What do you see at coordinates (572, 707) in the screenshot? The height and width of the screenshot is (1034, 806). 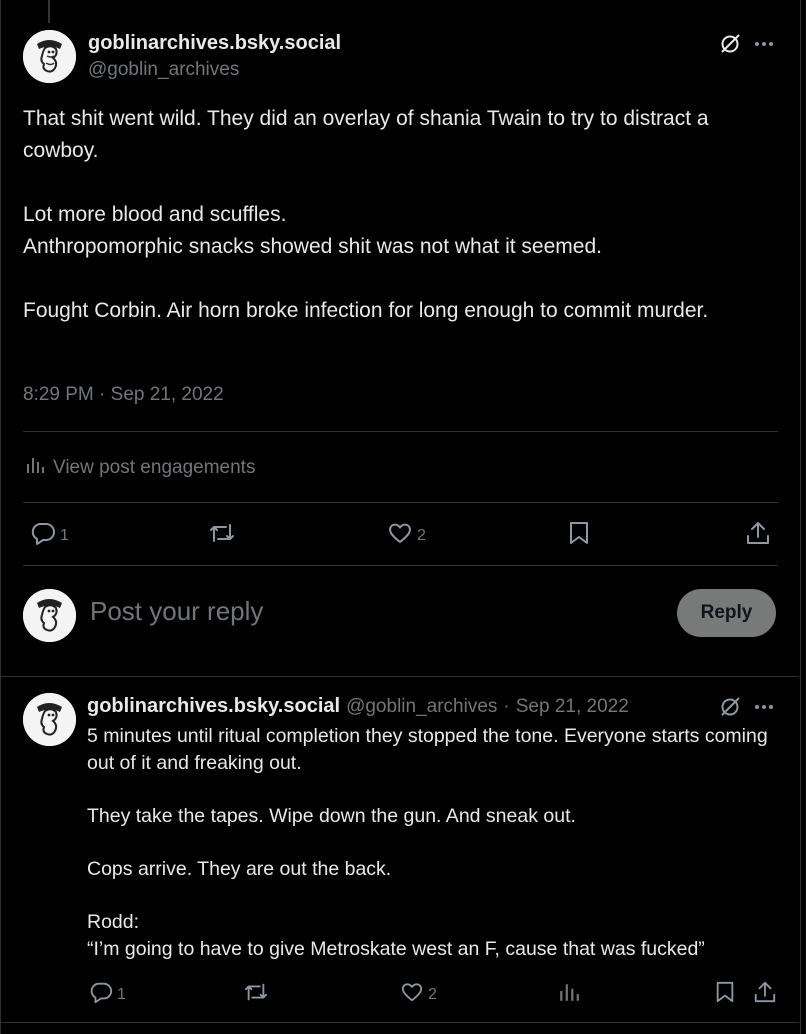 I see `post-date: Sep 21, 2022` at bounding box center [572, 707].